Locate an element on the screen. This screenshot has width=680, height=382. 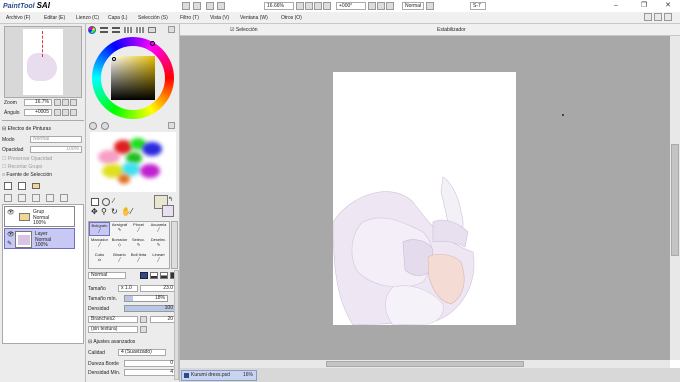
clear-layer-icon is located at coordinates (36, 198).